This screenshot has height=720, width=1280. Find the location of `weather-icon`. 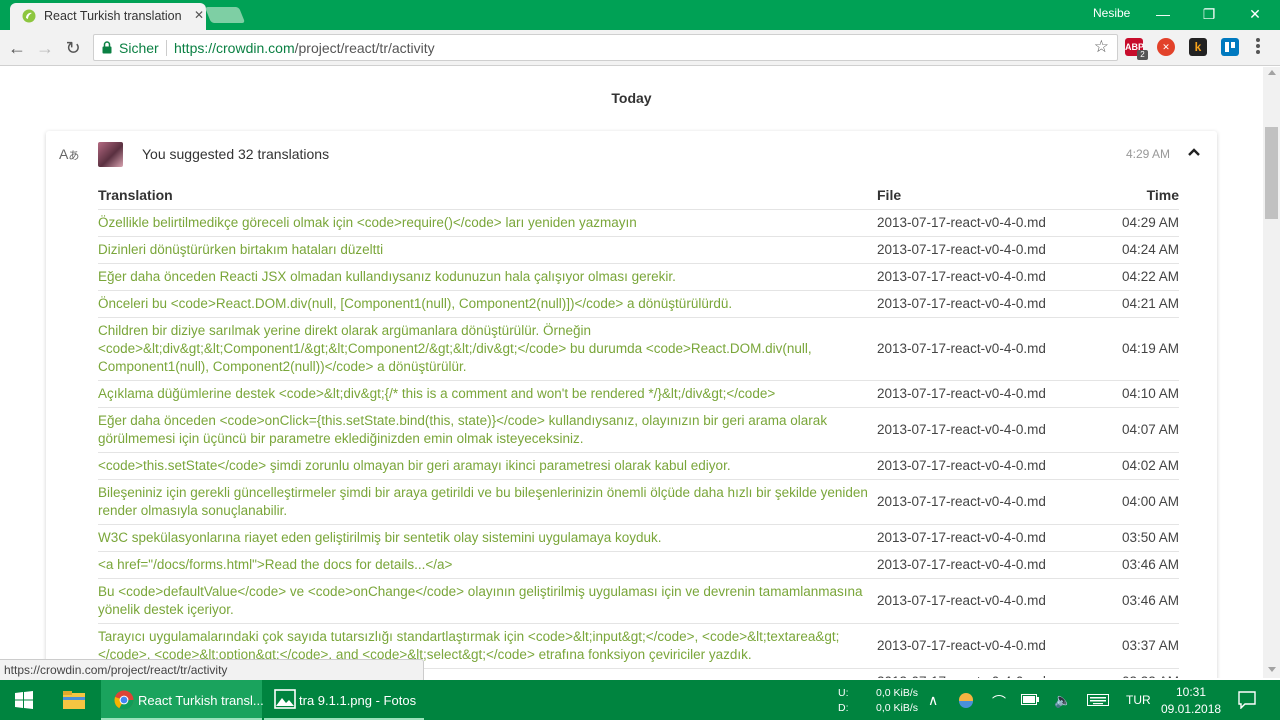

weather-icon is located at coordinates (966, 700).